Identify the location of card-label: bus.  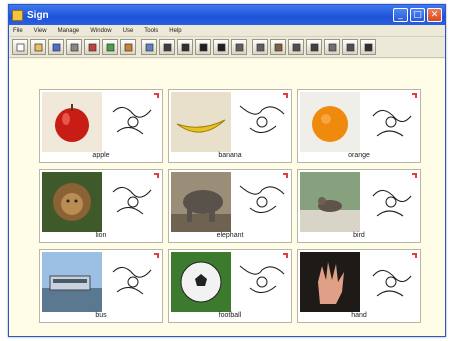
(101, 315).